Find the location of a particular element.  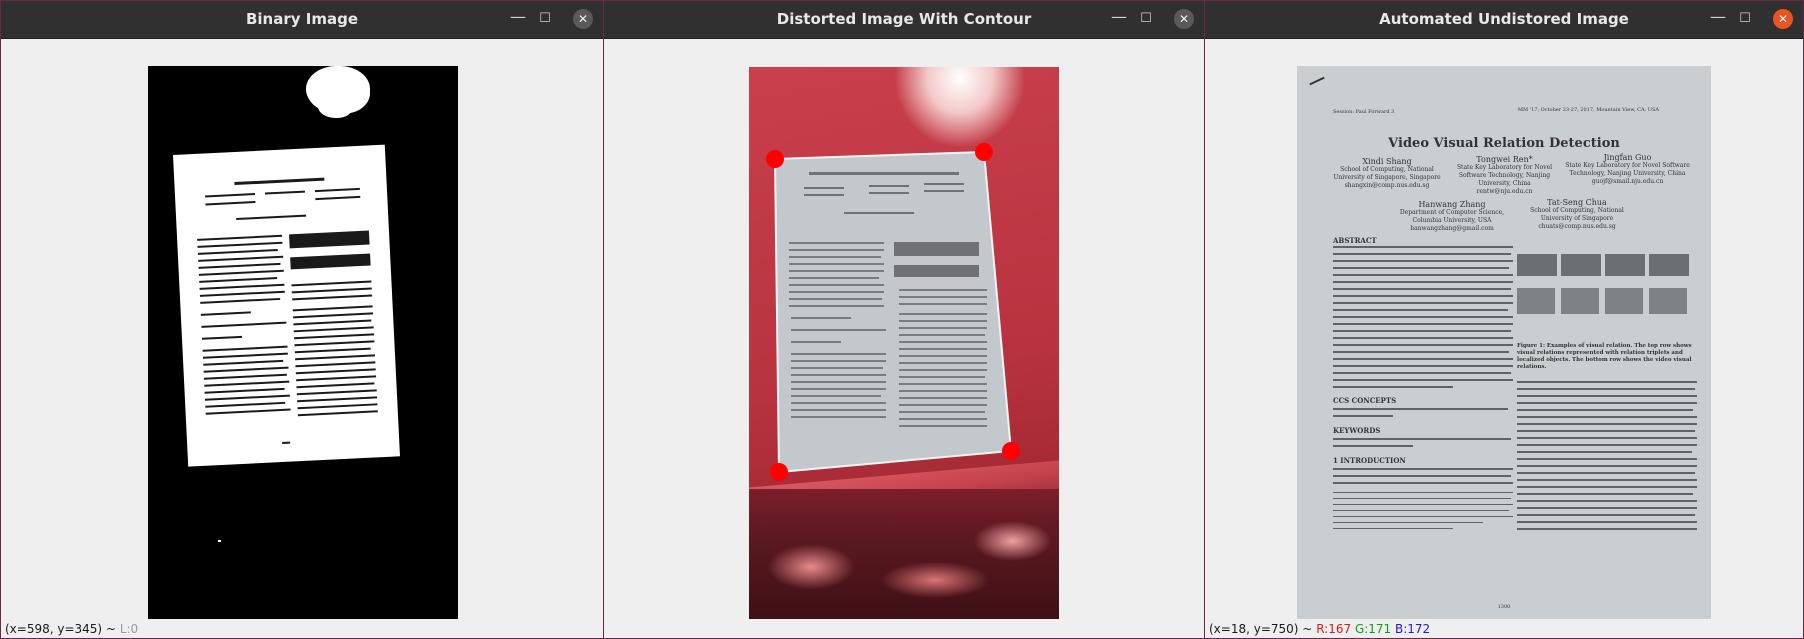

distorted-photo is located at coordinates (904, 343).